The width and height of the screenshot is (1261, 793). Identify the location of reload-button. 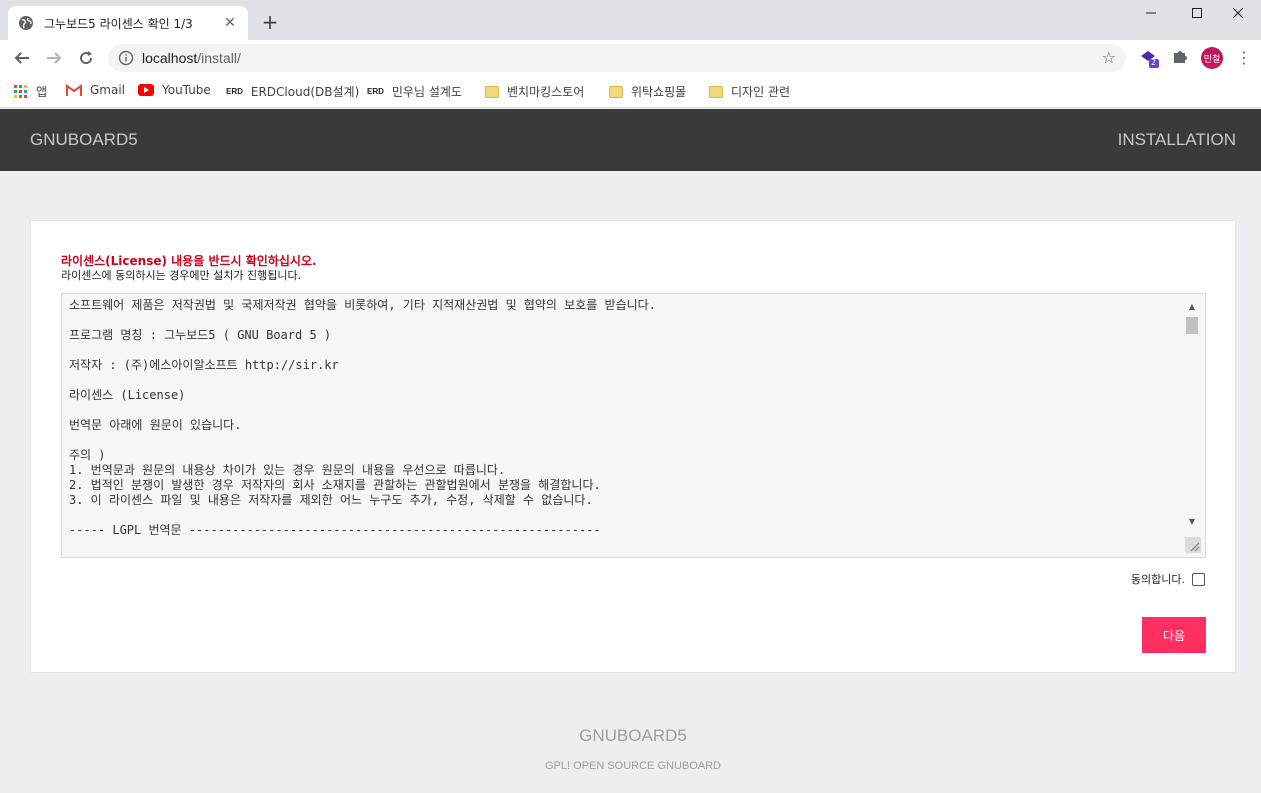
(86, 58).